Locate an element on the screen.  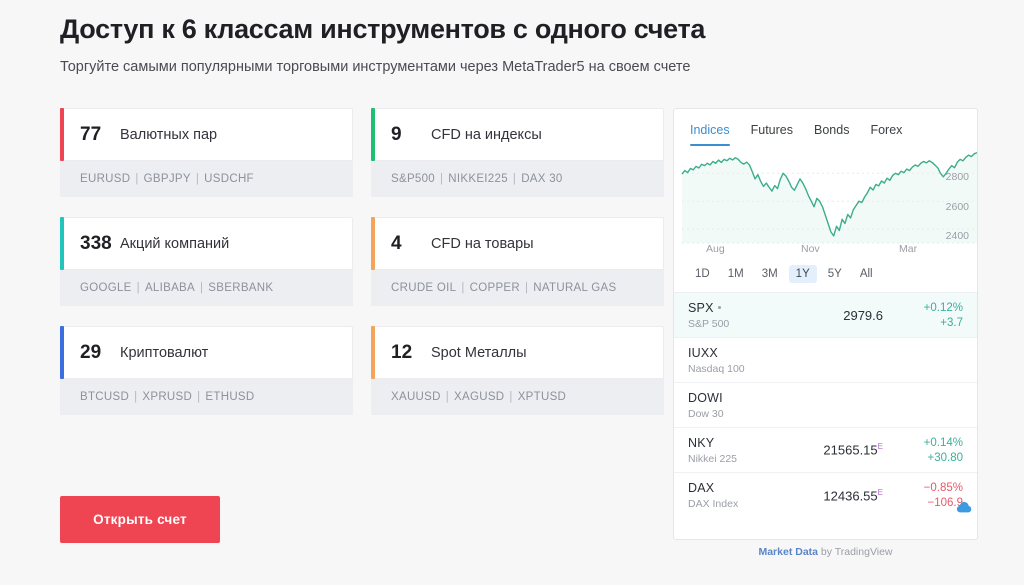
quote-identity: IUXX Nasdaq 100 is located at coordinates (744, 360).